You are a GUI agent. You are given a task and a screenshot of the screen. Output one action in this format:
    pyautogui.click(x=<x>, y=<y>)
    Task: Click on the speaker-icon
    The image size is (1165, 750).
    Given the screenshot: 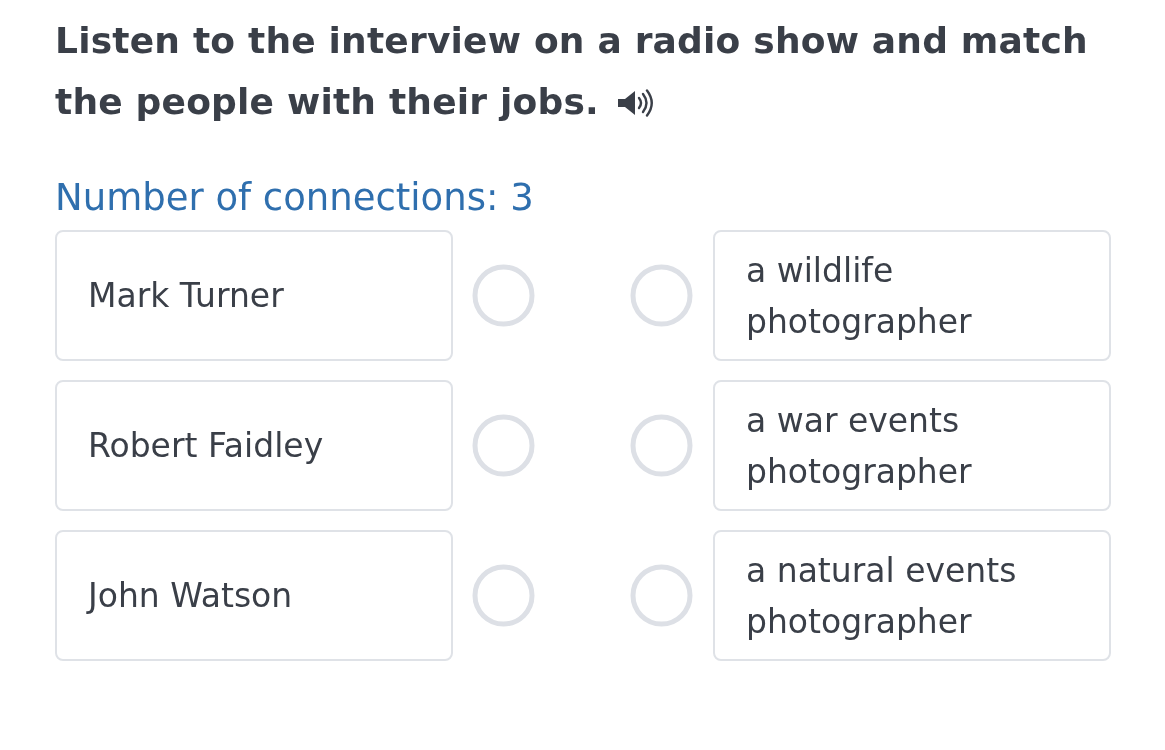 What is the action you would take?
    pyautogui.click(x=635, y=102)
    